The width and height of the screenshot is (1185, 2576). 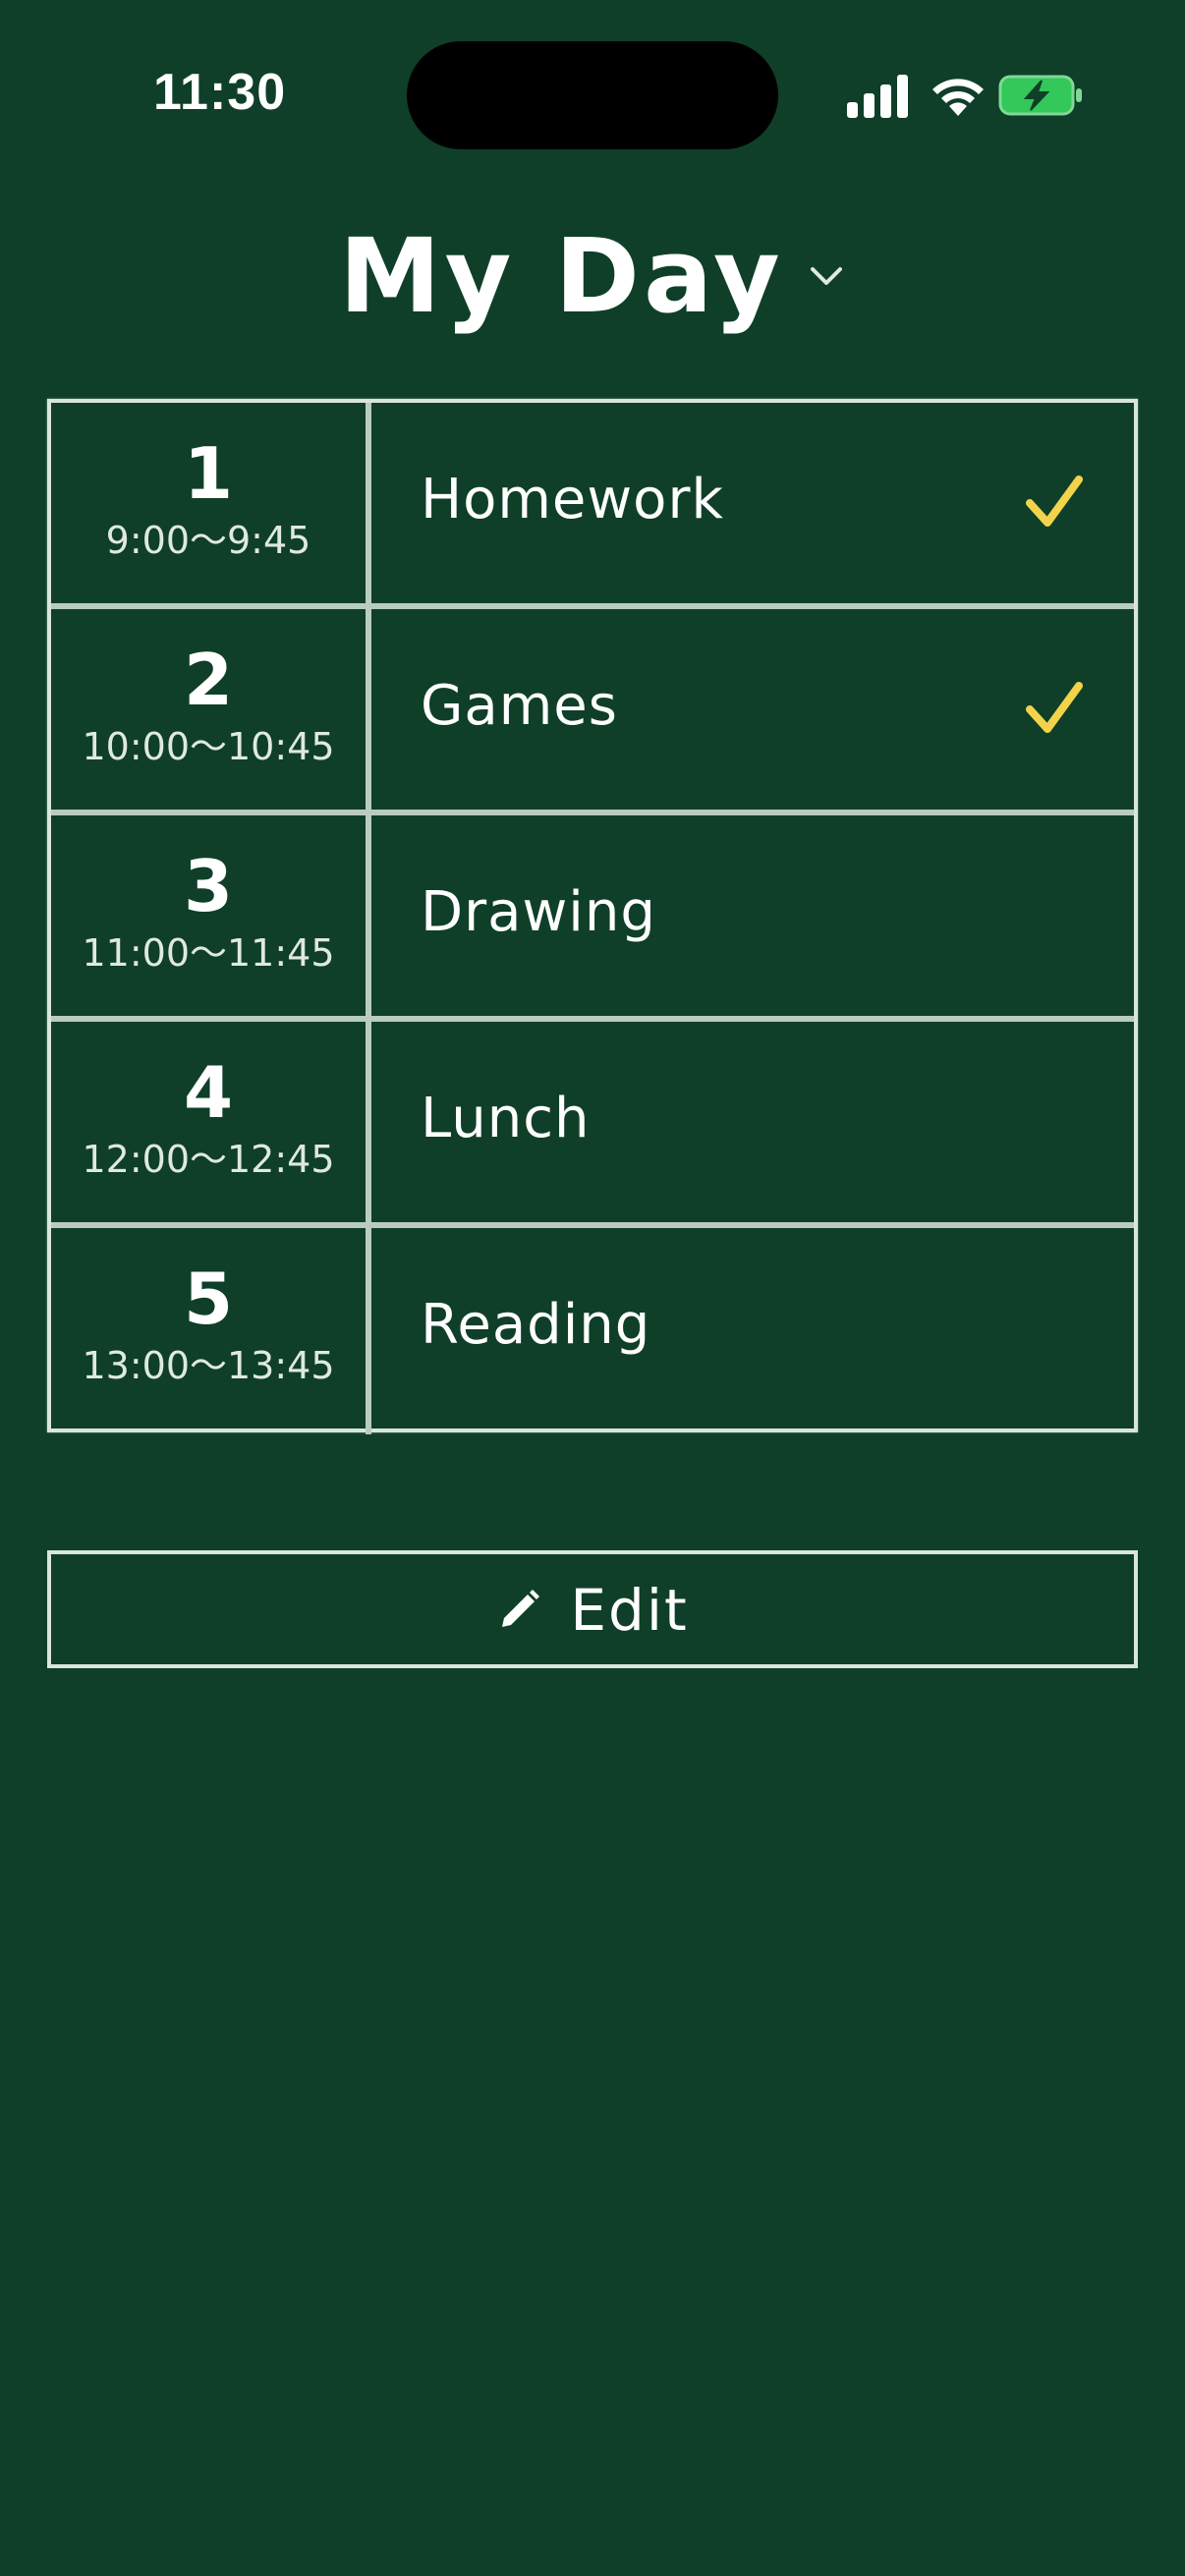 I want to click on period-cell: 3 11:00〜11:45, so click(x=211, y=915).